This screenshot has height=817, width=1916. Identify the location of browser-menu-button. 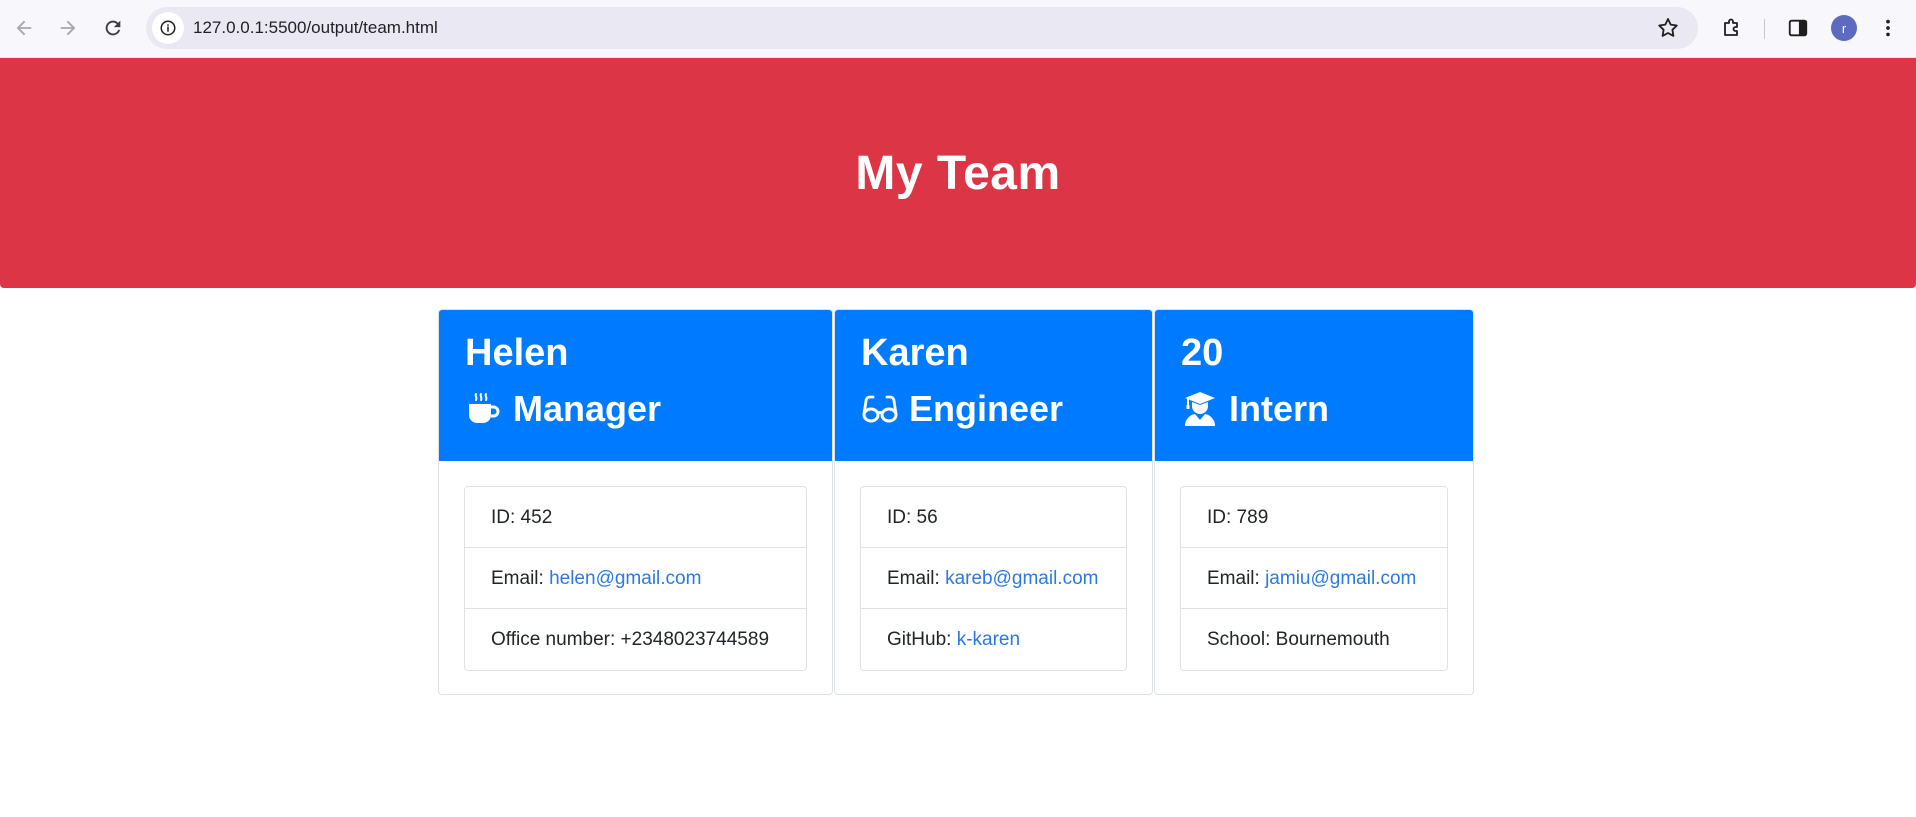
(1888, 28).